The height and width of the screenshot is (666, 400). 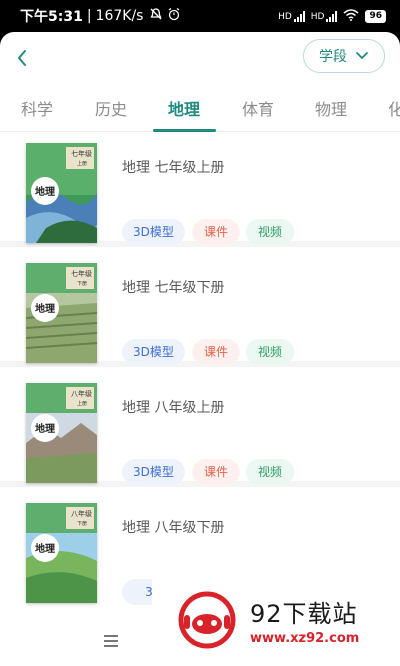 What do you see at coordinates (331, 108) in the screenshot?
I see `tab-physics: 物理` at bounding box center [331, 108].